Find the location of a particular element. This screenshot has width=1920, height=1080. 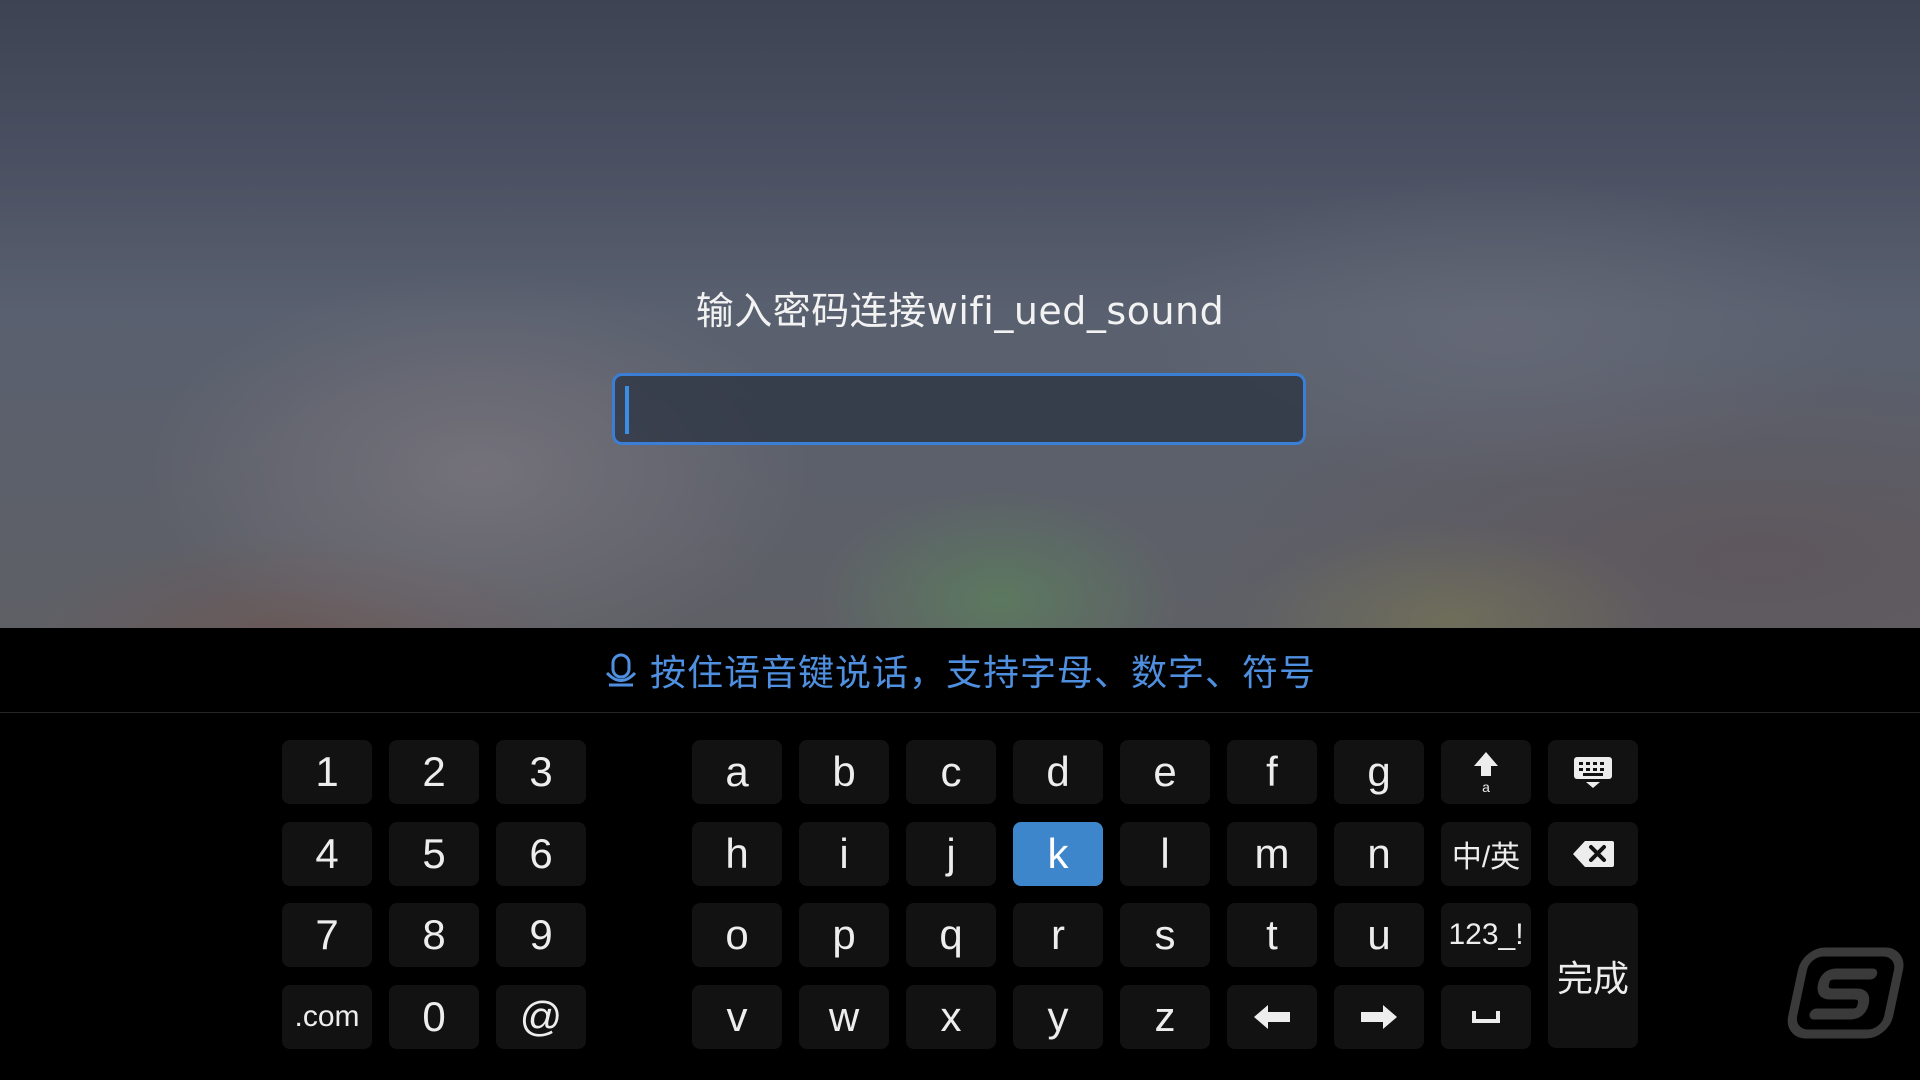

key-6: 6 is located at coordinates (541, 854).